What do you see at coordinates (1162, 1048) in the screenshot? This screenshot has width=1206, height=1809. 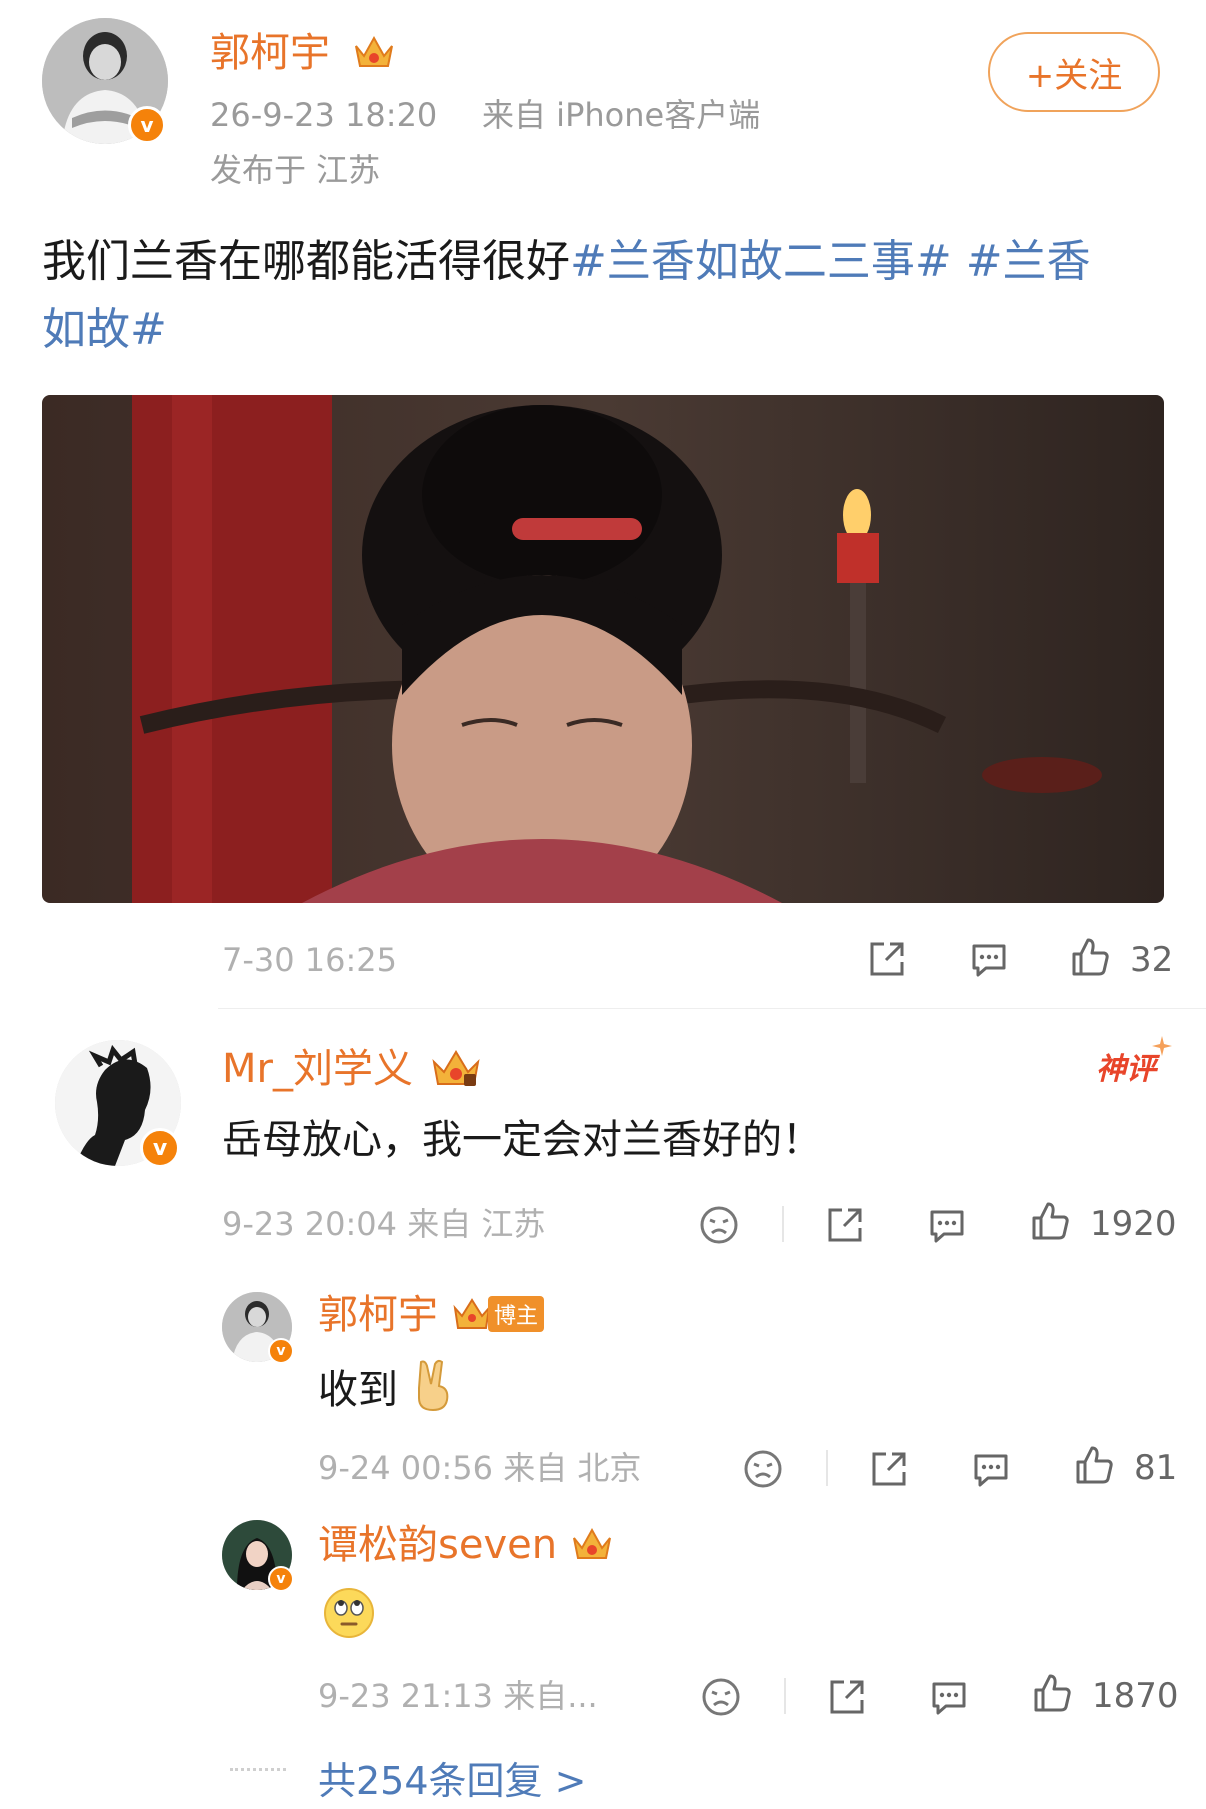 I see `sparkle-icon` at bounding box center [1162, 1048].